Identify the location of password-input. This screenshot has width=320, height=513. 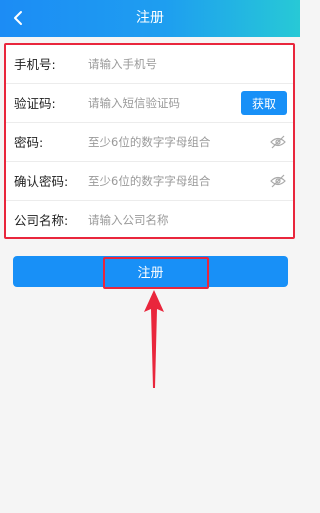
(163, 142).